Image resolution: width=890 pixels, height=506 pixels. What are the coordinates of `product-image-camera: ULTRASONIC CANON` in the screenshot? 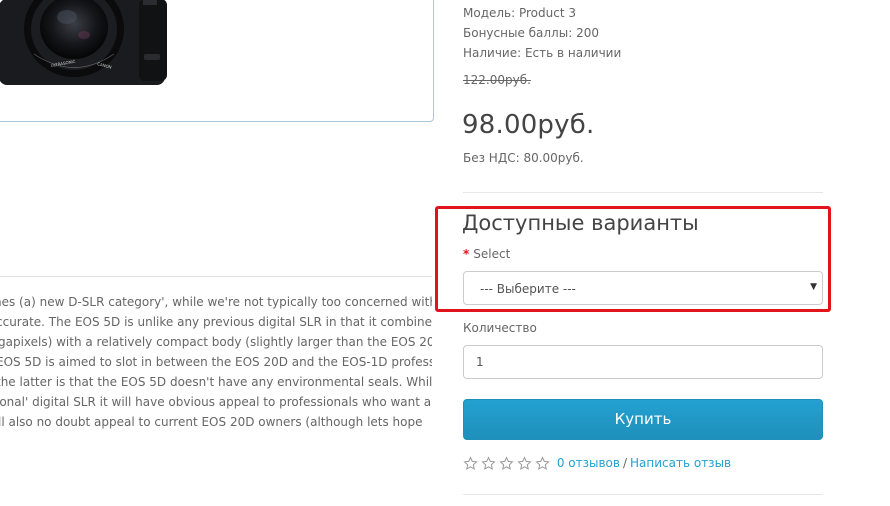 It's located at (89, 44).